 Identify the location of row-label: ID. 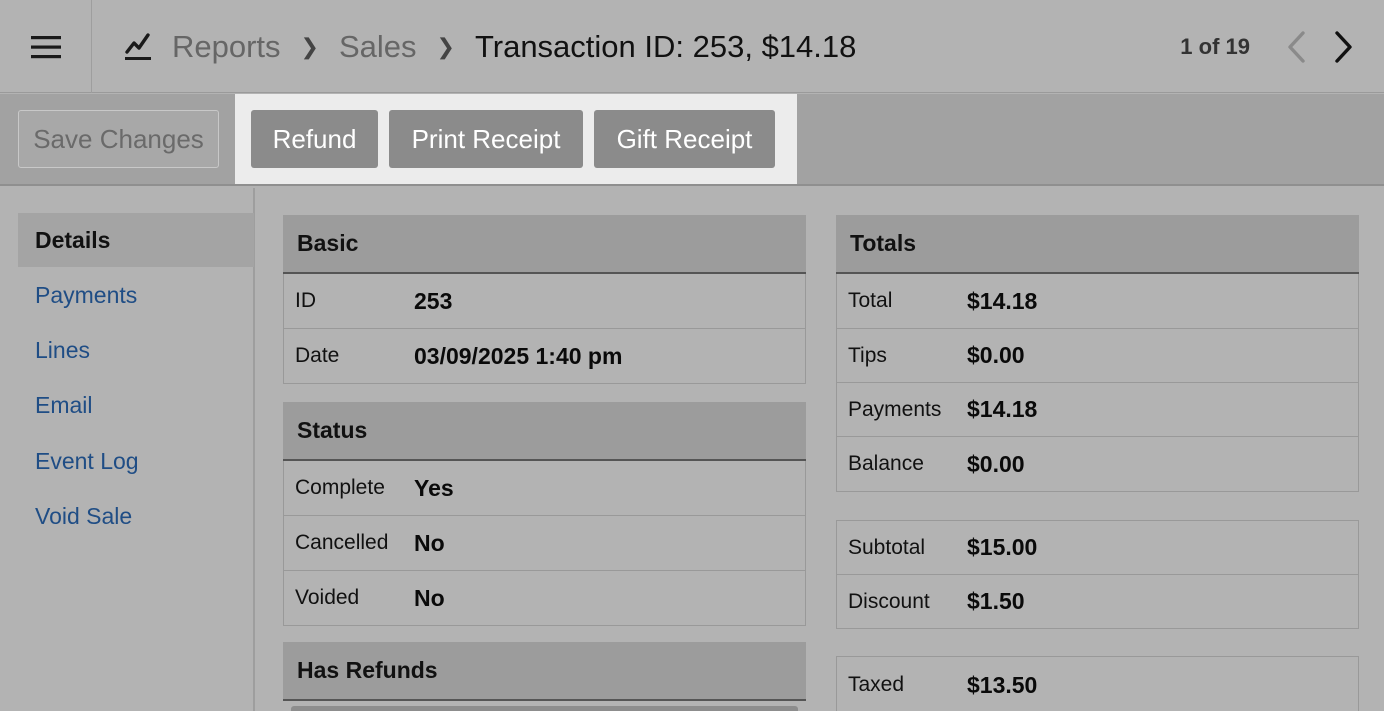
(305, 300).